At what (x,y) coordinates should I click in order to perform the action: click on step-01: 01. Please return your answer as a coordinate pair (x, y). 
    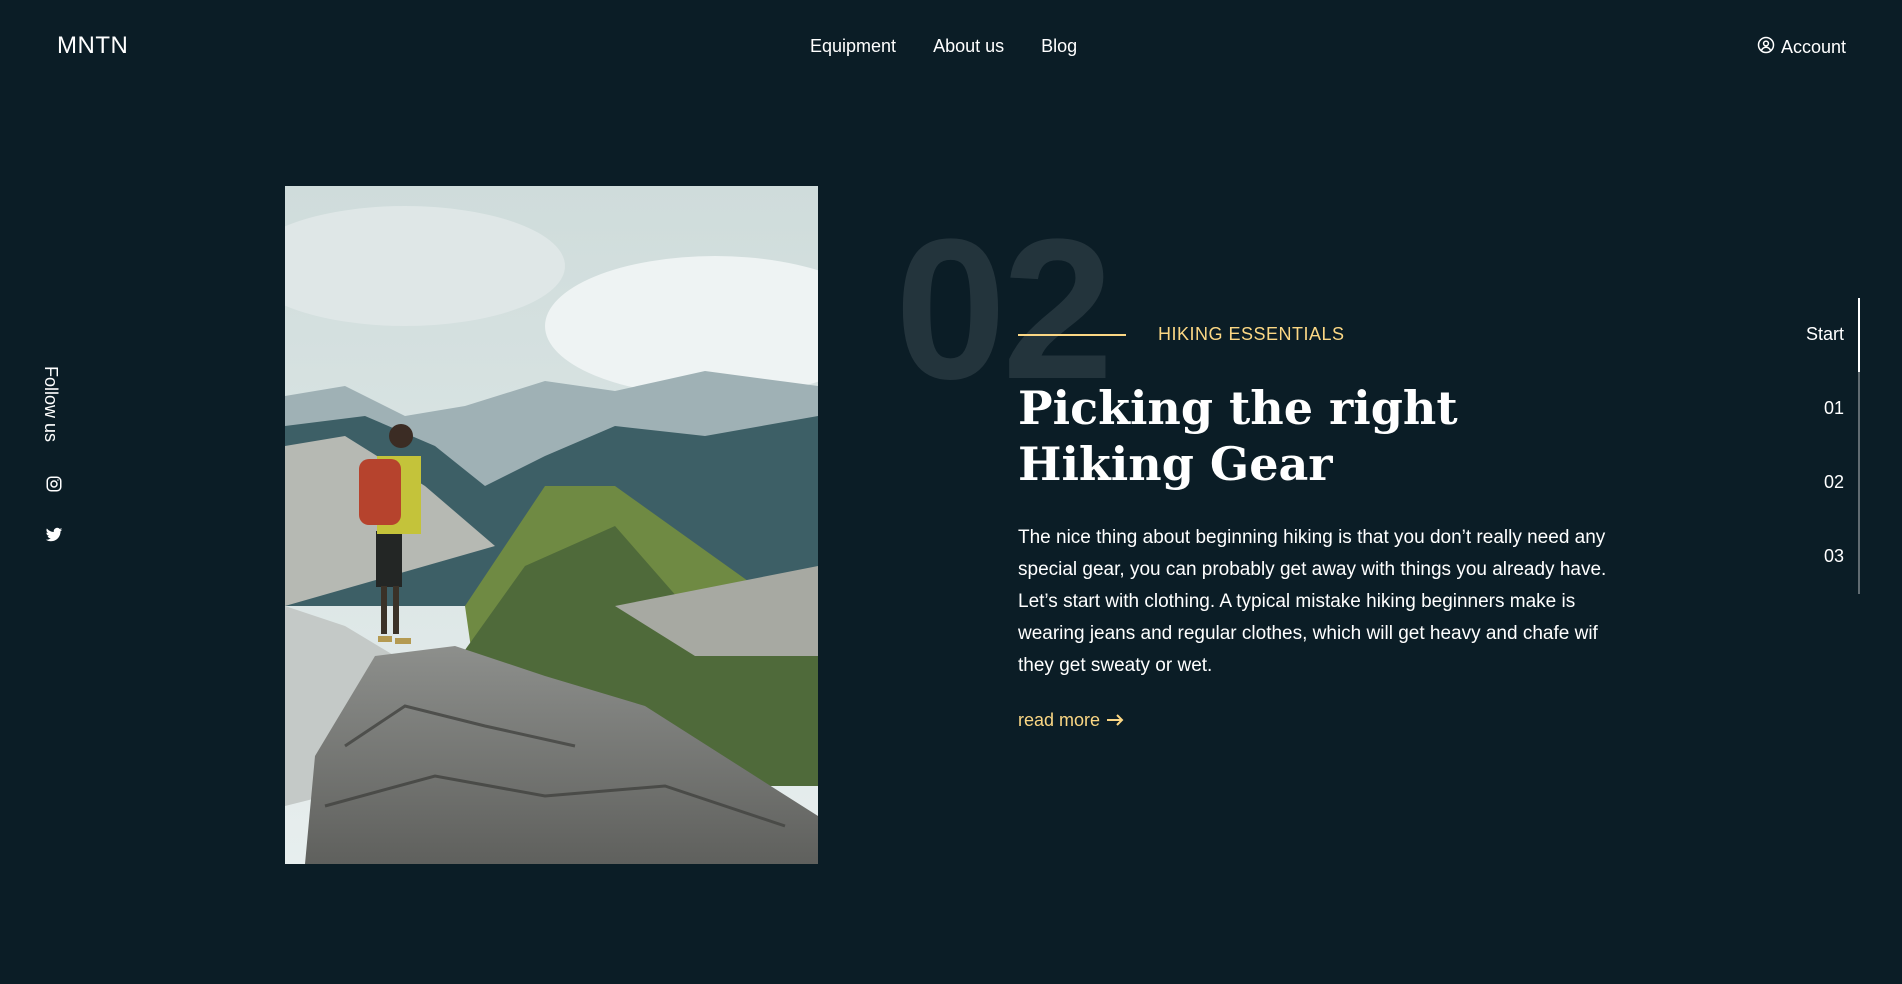
    Looking at the image, I should click on (1834, 408).